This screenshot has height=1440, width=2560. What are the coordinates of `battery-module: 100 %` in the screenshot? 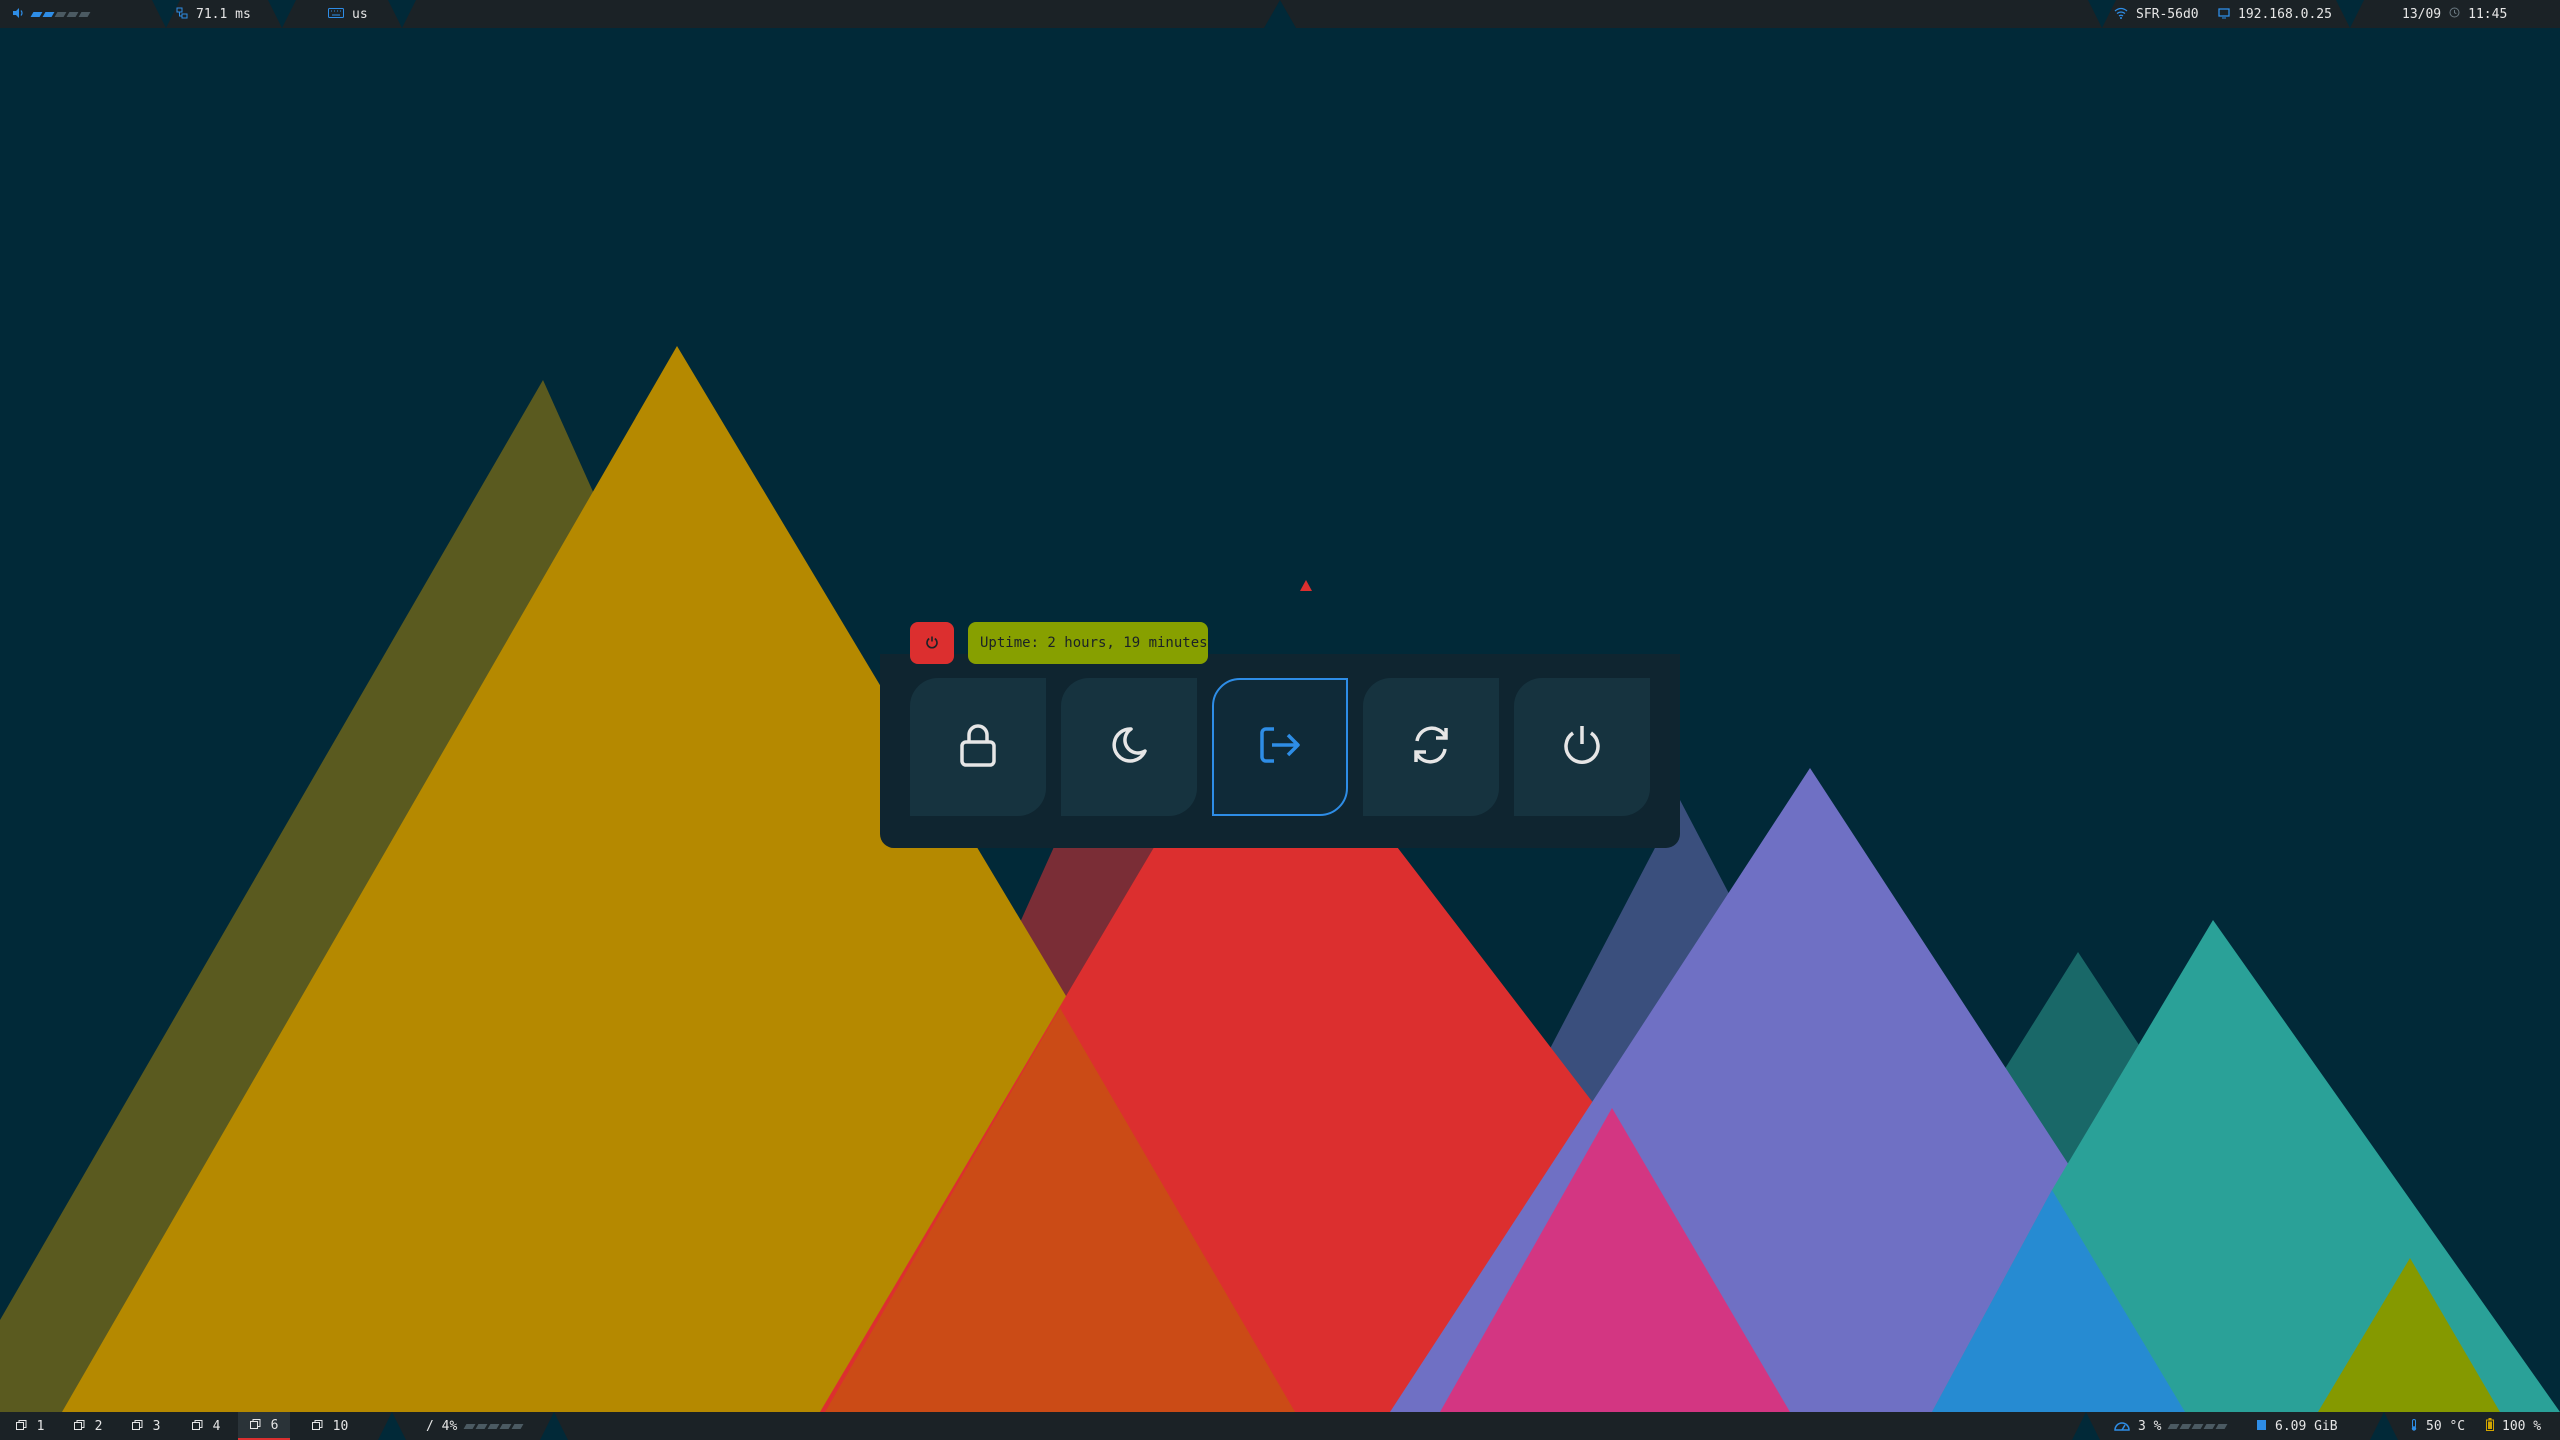 It's located at (2513, 1426).